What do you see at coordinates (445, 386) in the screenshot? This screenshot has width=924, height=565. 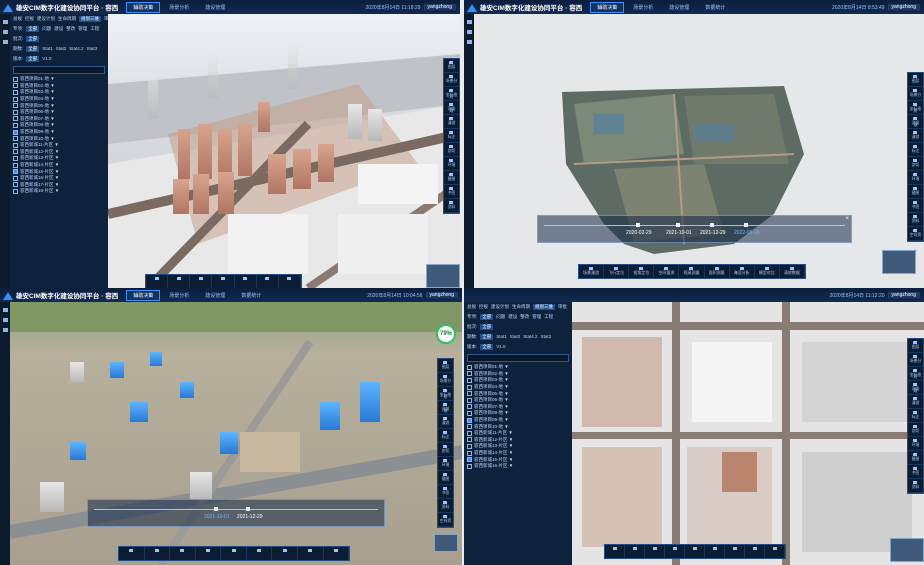 I see `tool-scene: 场景分析` at bounding box center [445, 386].